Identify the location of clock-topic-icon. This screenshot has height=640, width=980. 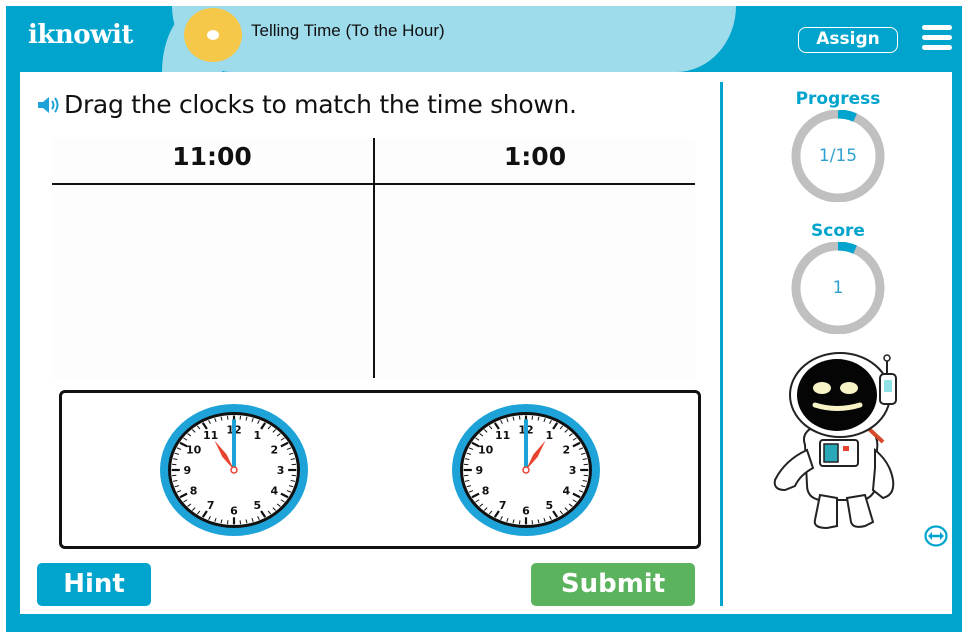
(213, 35).